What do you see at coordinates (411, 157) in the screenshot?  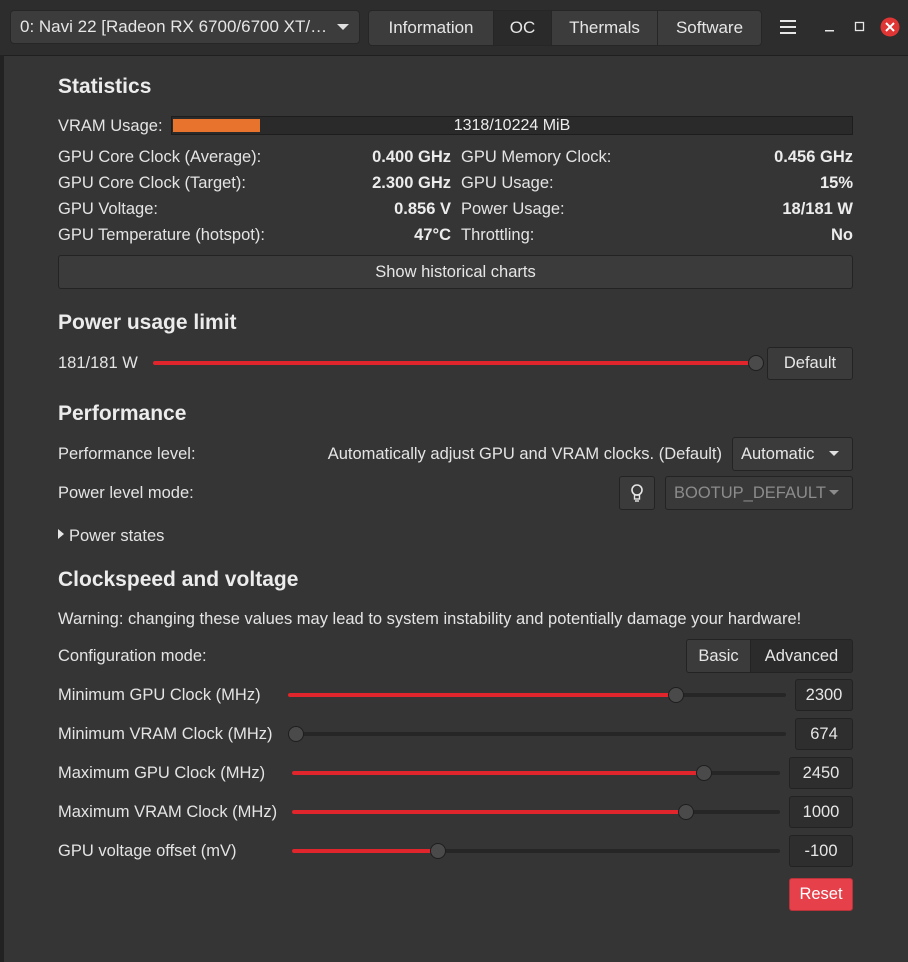 I see `stat-value: 0.400 GHz` at bounding box center [411, 157].